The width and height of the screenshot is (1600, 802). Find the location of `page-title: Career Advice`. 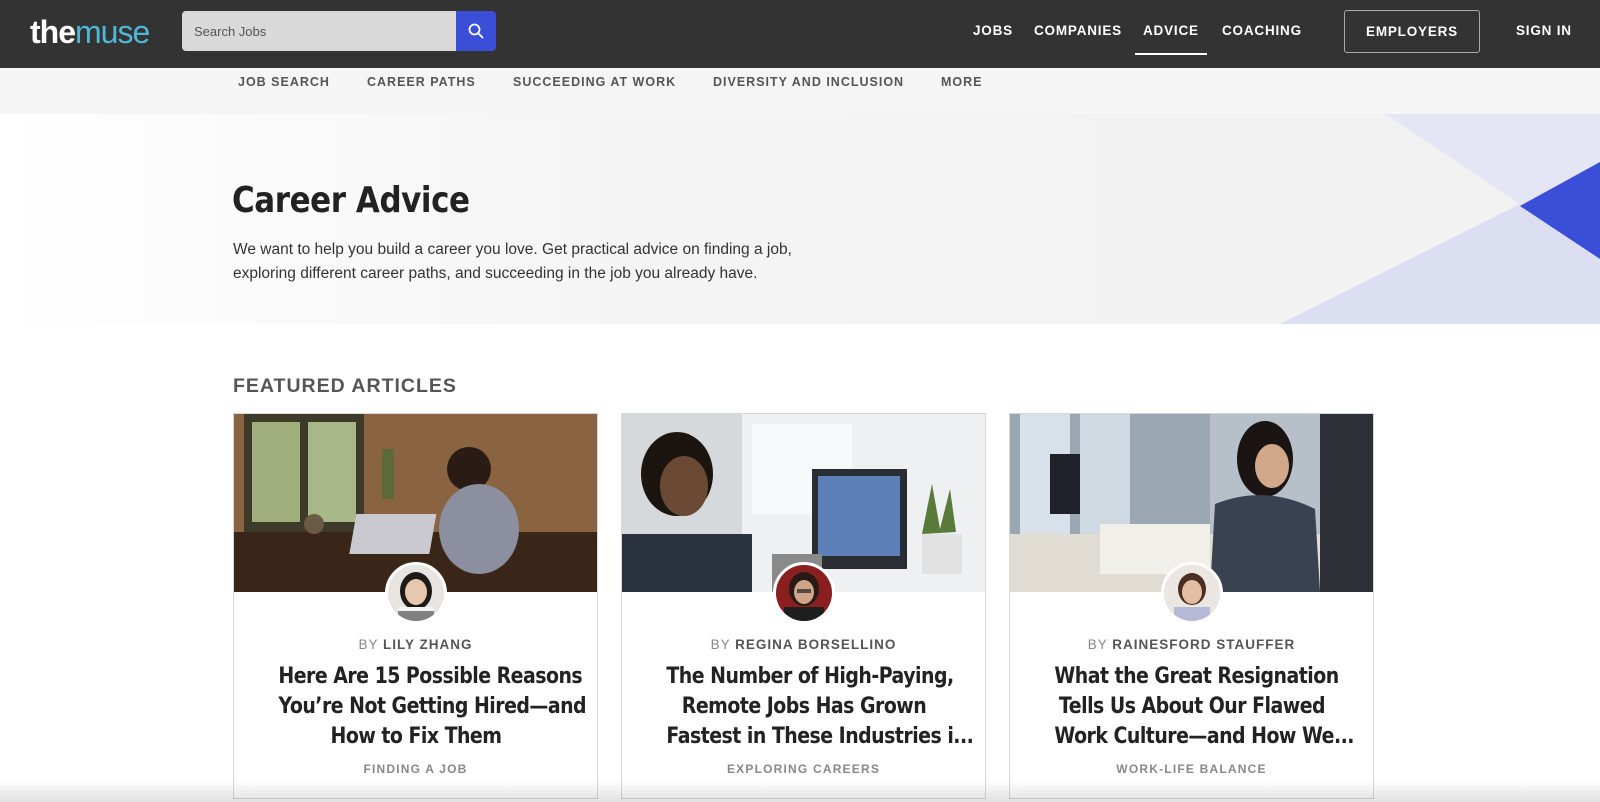

page-title: Career Advice is located at coordinates (351, 200).